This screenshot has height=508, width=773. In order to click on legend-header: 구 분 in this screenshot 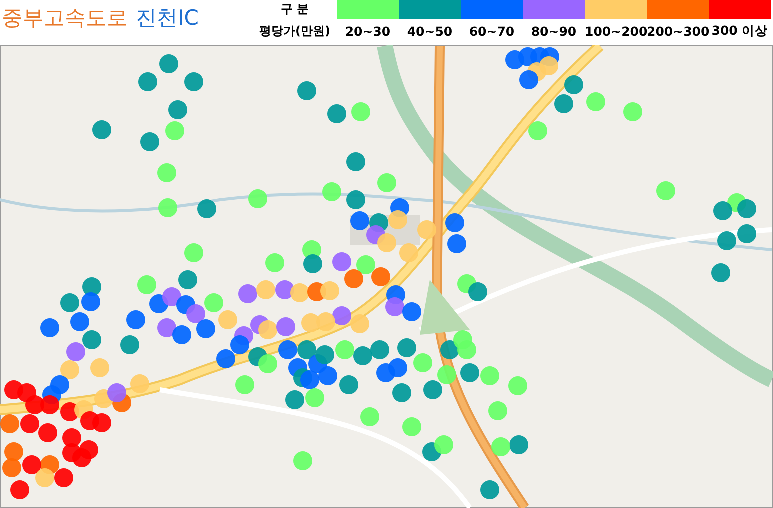, I will do `click(295, 9)`.